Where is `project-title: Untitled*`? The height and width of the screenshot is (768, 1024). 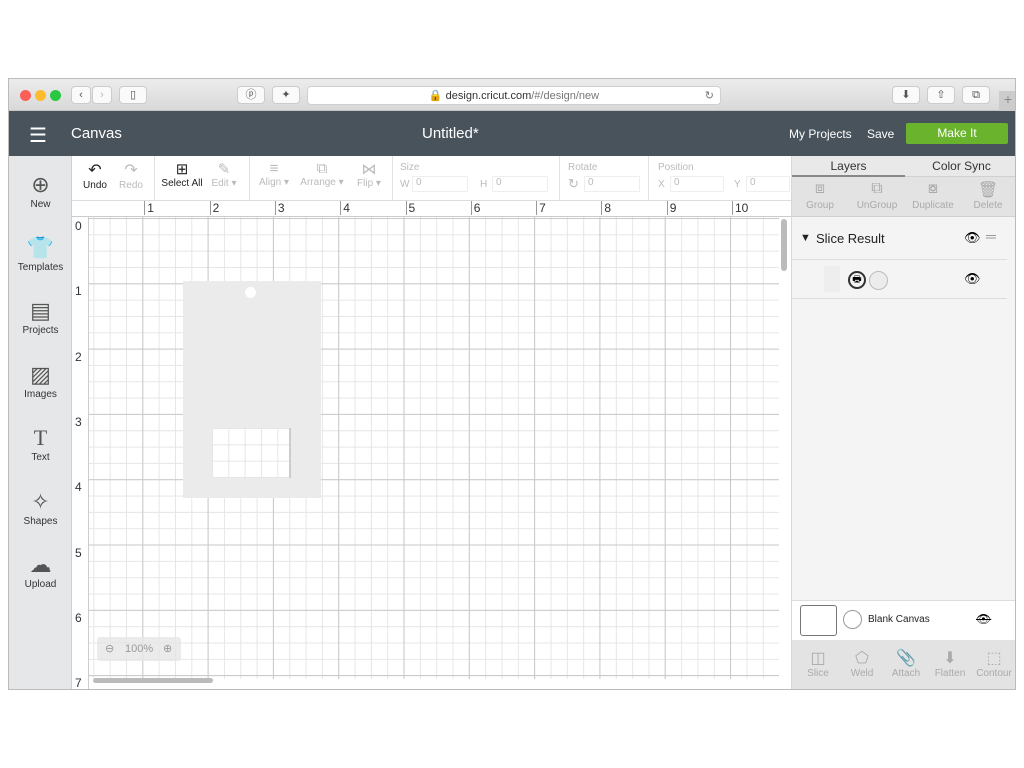
project-title: Untitled* is located at coordinates (450, 133).